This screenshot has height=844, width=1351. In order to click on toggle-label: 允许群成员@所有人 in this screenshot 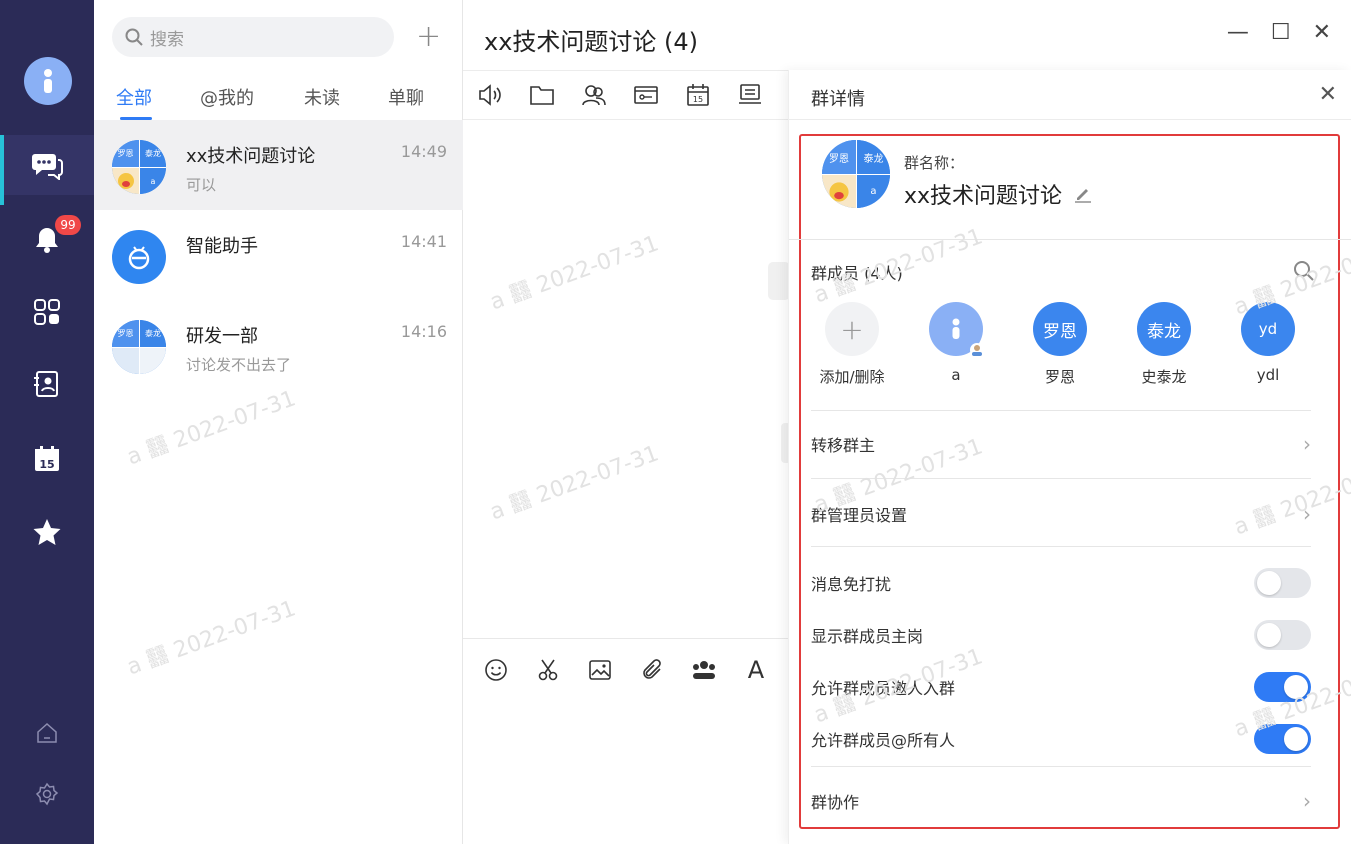, I will do `click(883, 740)`.